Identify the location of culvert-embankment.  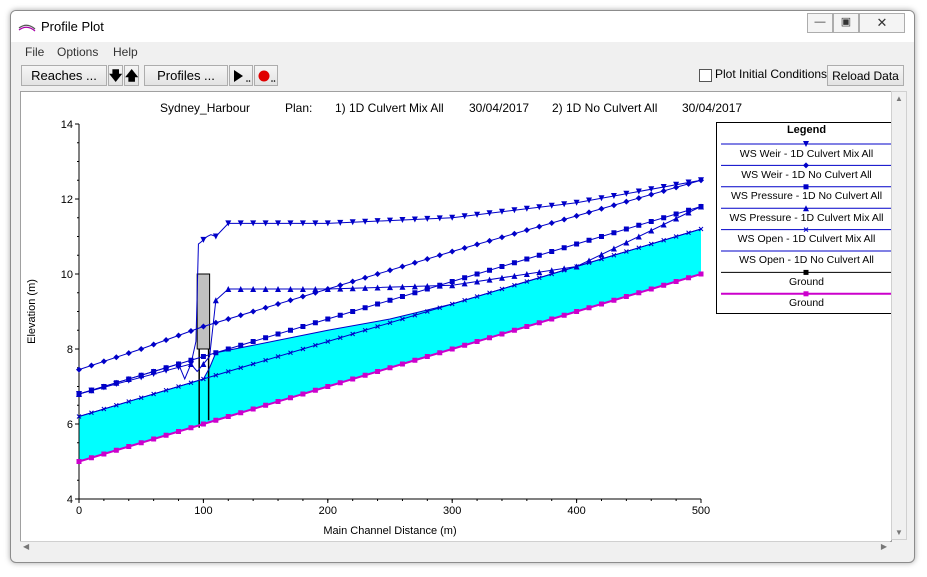
(203, 311).